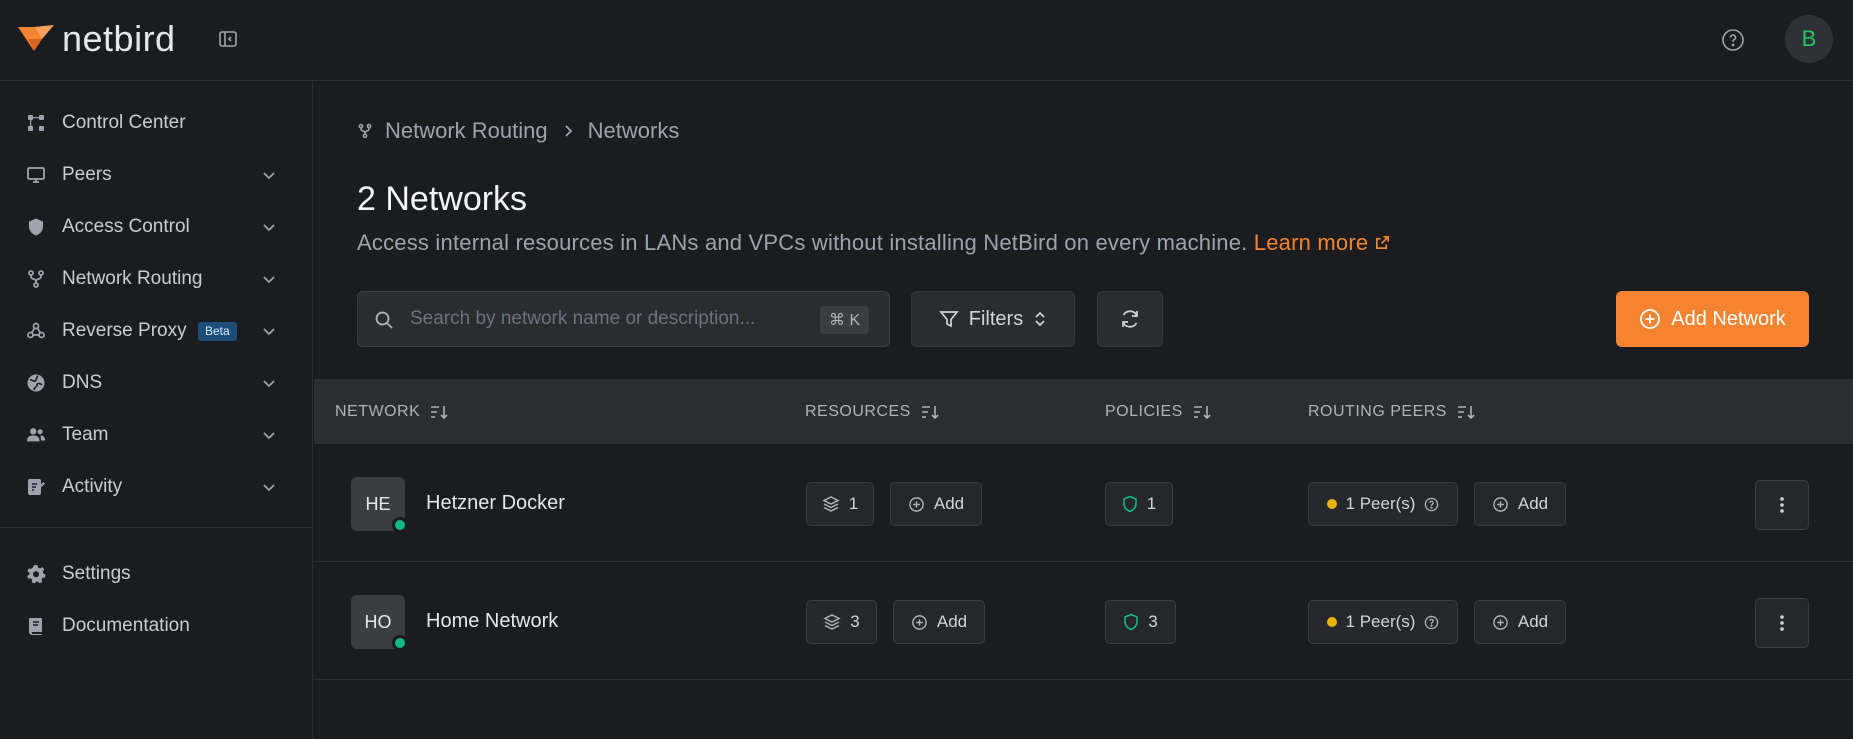 Image resolution: width=1853 pixels, height=739 pixels. Describe the element at coordinates (993, 319) in the screenshot. I see `filters-button: Filters` at that location.